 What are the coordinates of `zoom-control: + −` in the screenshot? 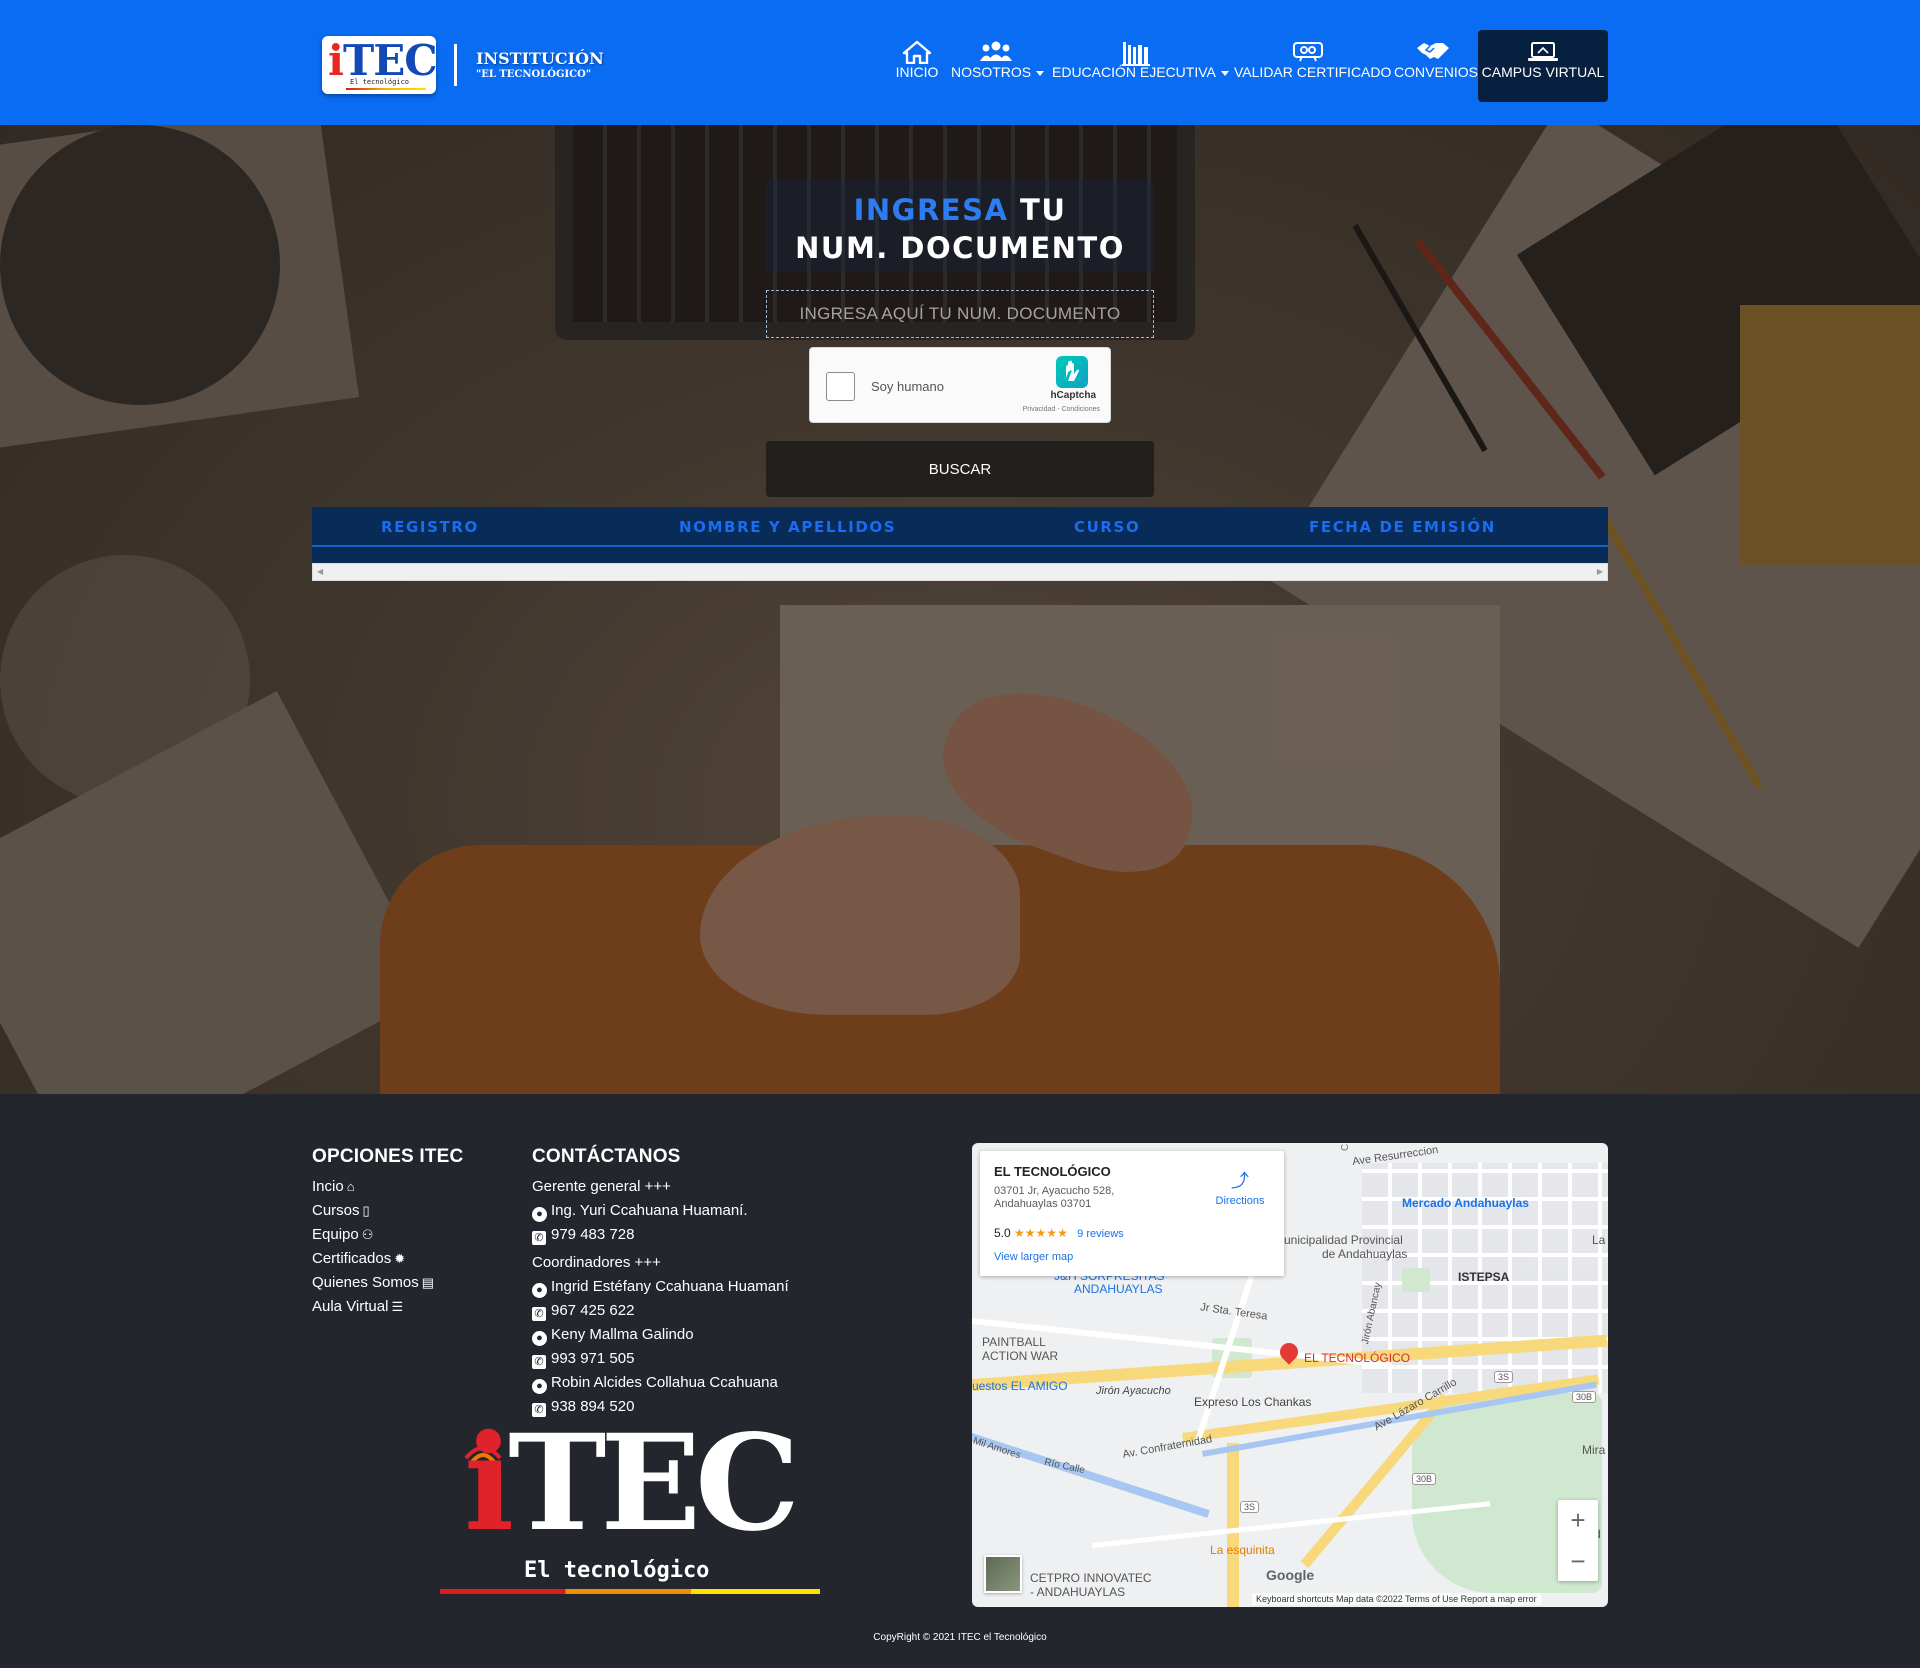 It's located at (1578, 1540).